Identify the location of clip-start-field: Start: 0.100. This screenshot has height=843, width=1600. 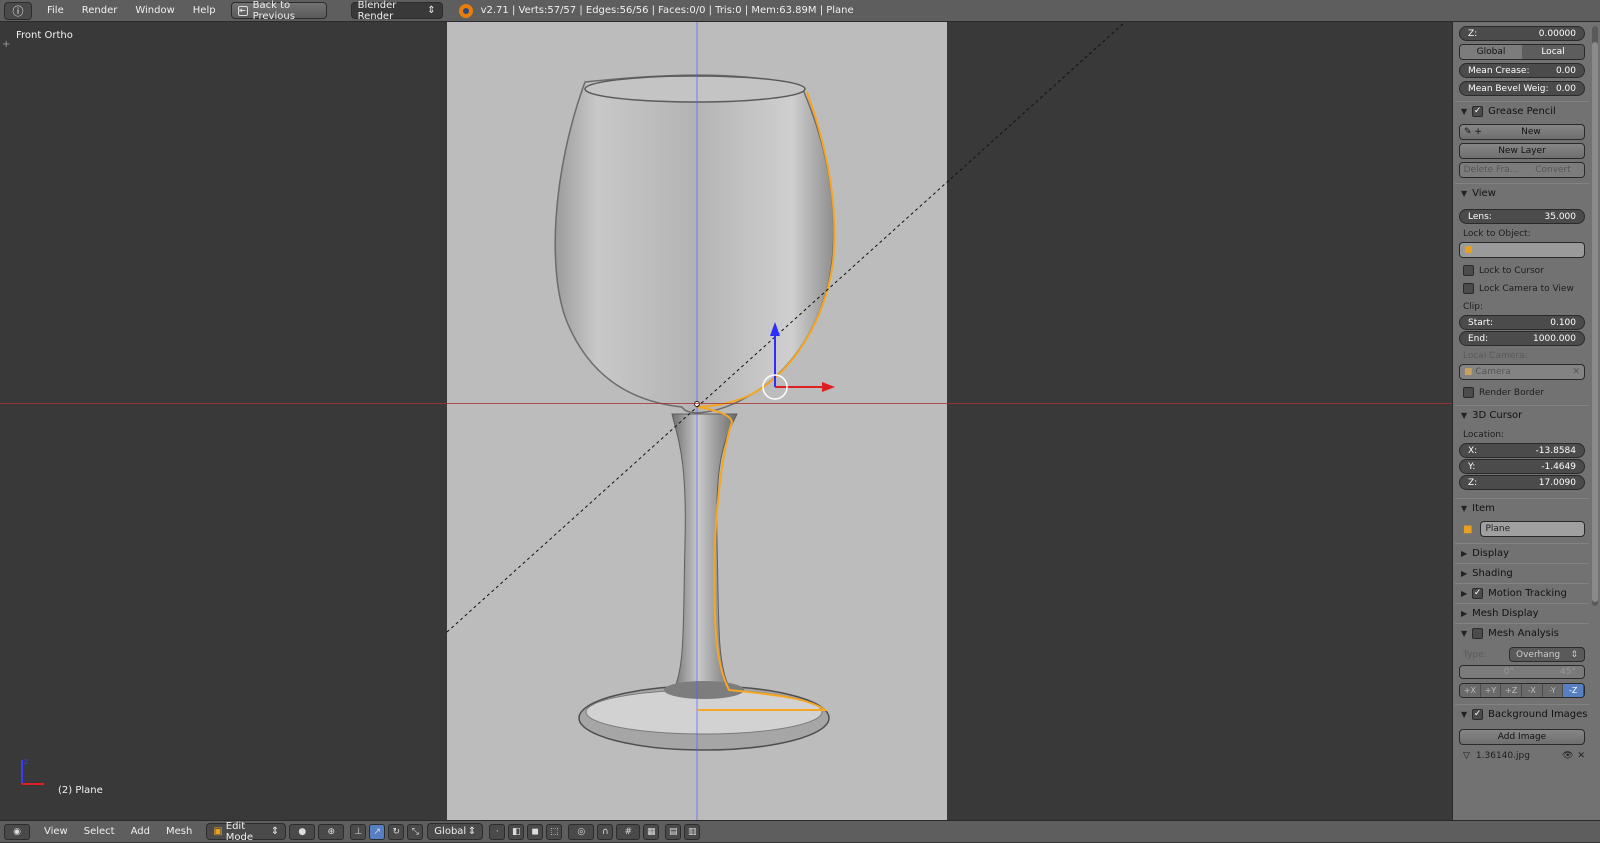
(1522, 322).